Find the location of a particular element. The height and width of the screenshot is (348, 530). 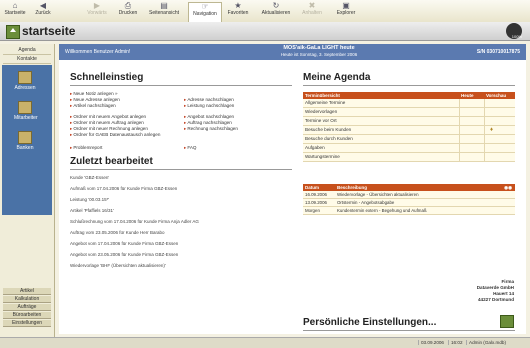

sidebar-item-artikel: Artikel is located at coordinates (27, 291).